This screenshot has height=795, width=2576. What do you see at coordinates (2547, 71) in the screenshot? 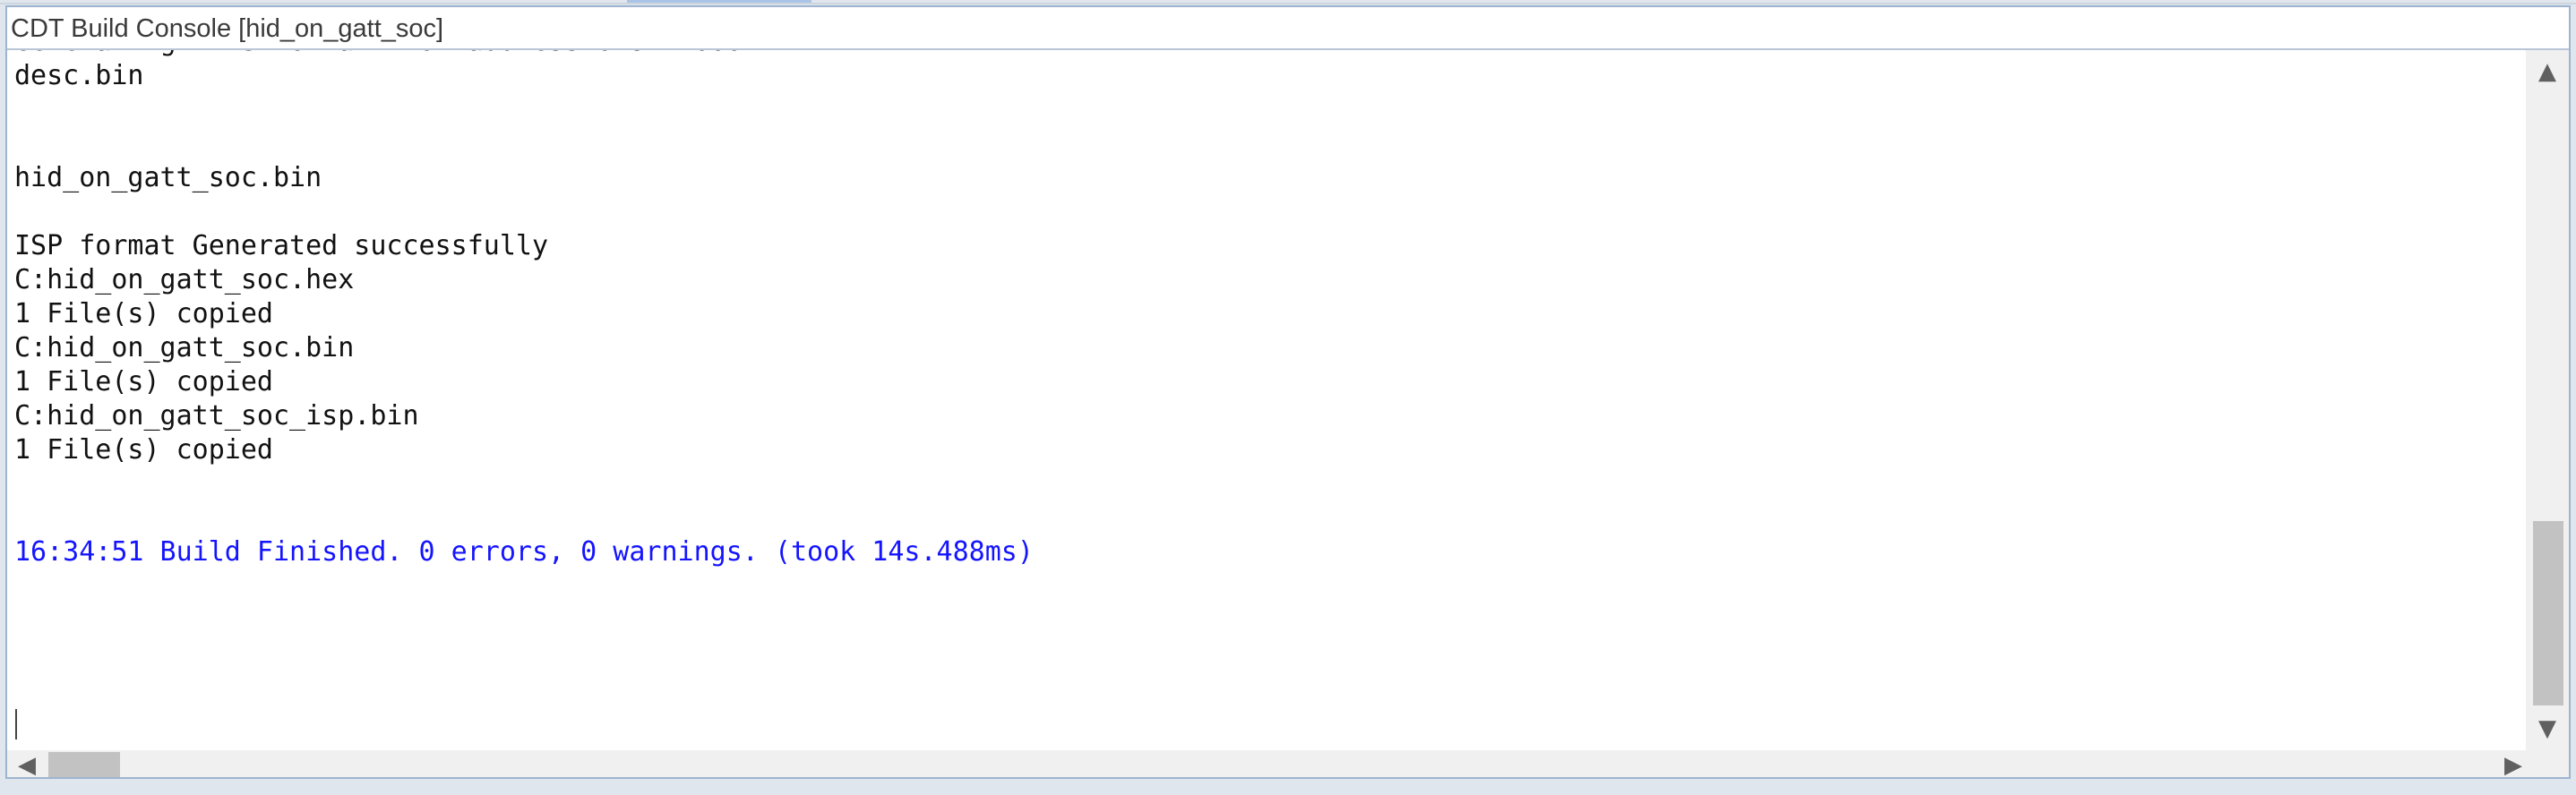
I see `scroll-up-icon: ▲` at bounding box center [2547, 71].